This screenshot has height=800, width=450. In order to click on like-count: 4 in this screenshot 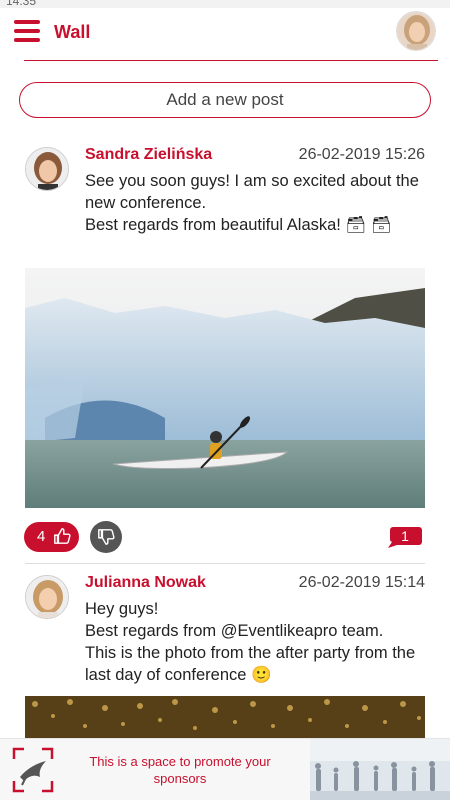, I will do `click(41, 536)`.